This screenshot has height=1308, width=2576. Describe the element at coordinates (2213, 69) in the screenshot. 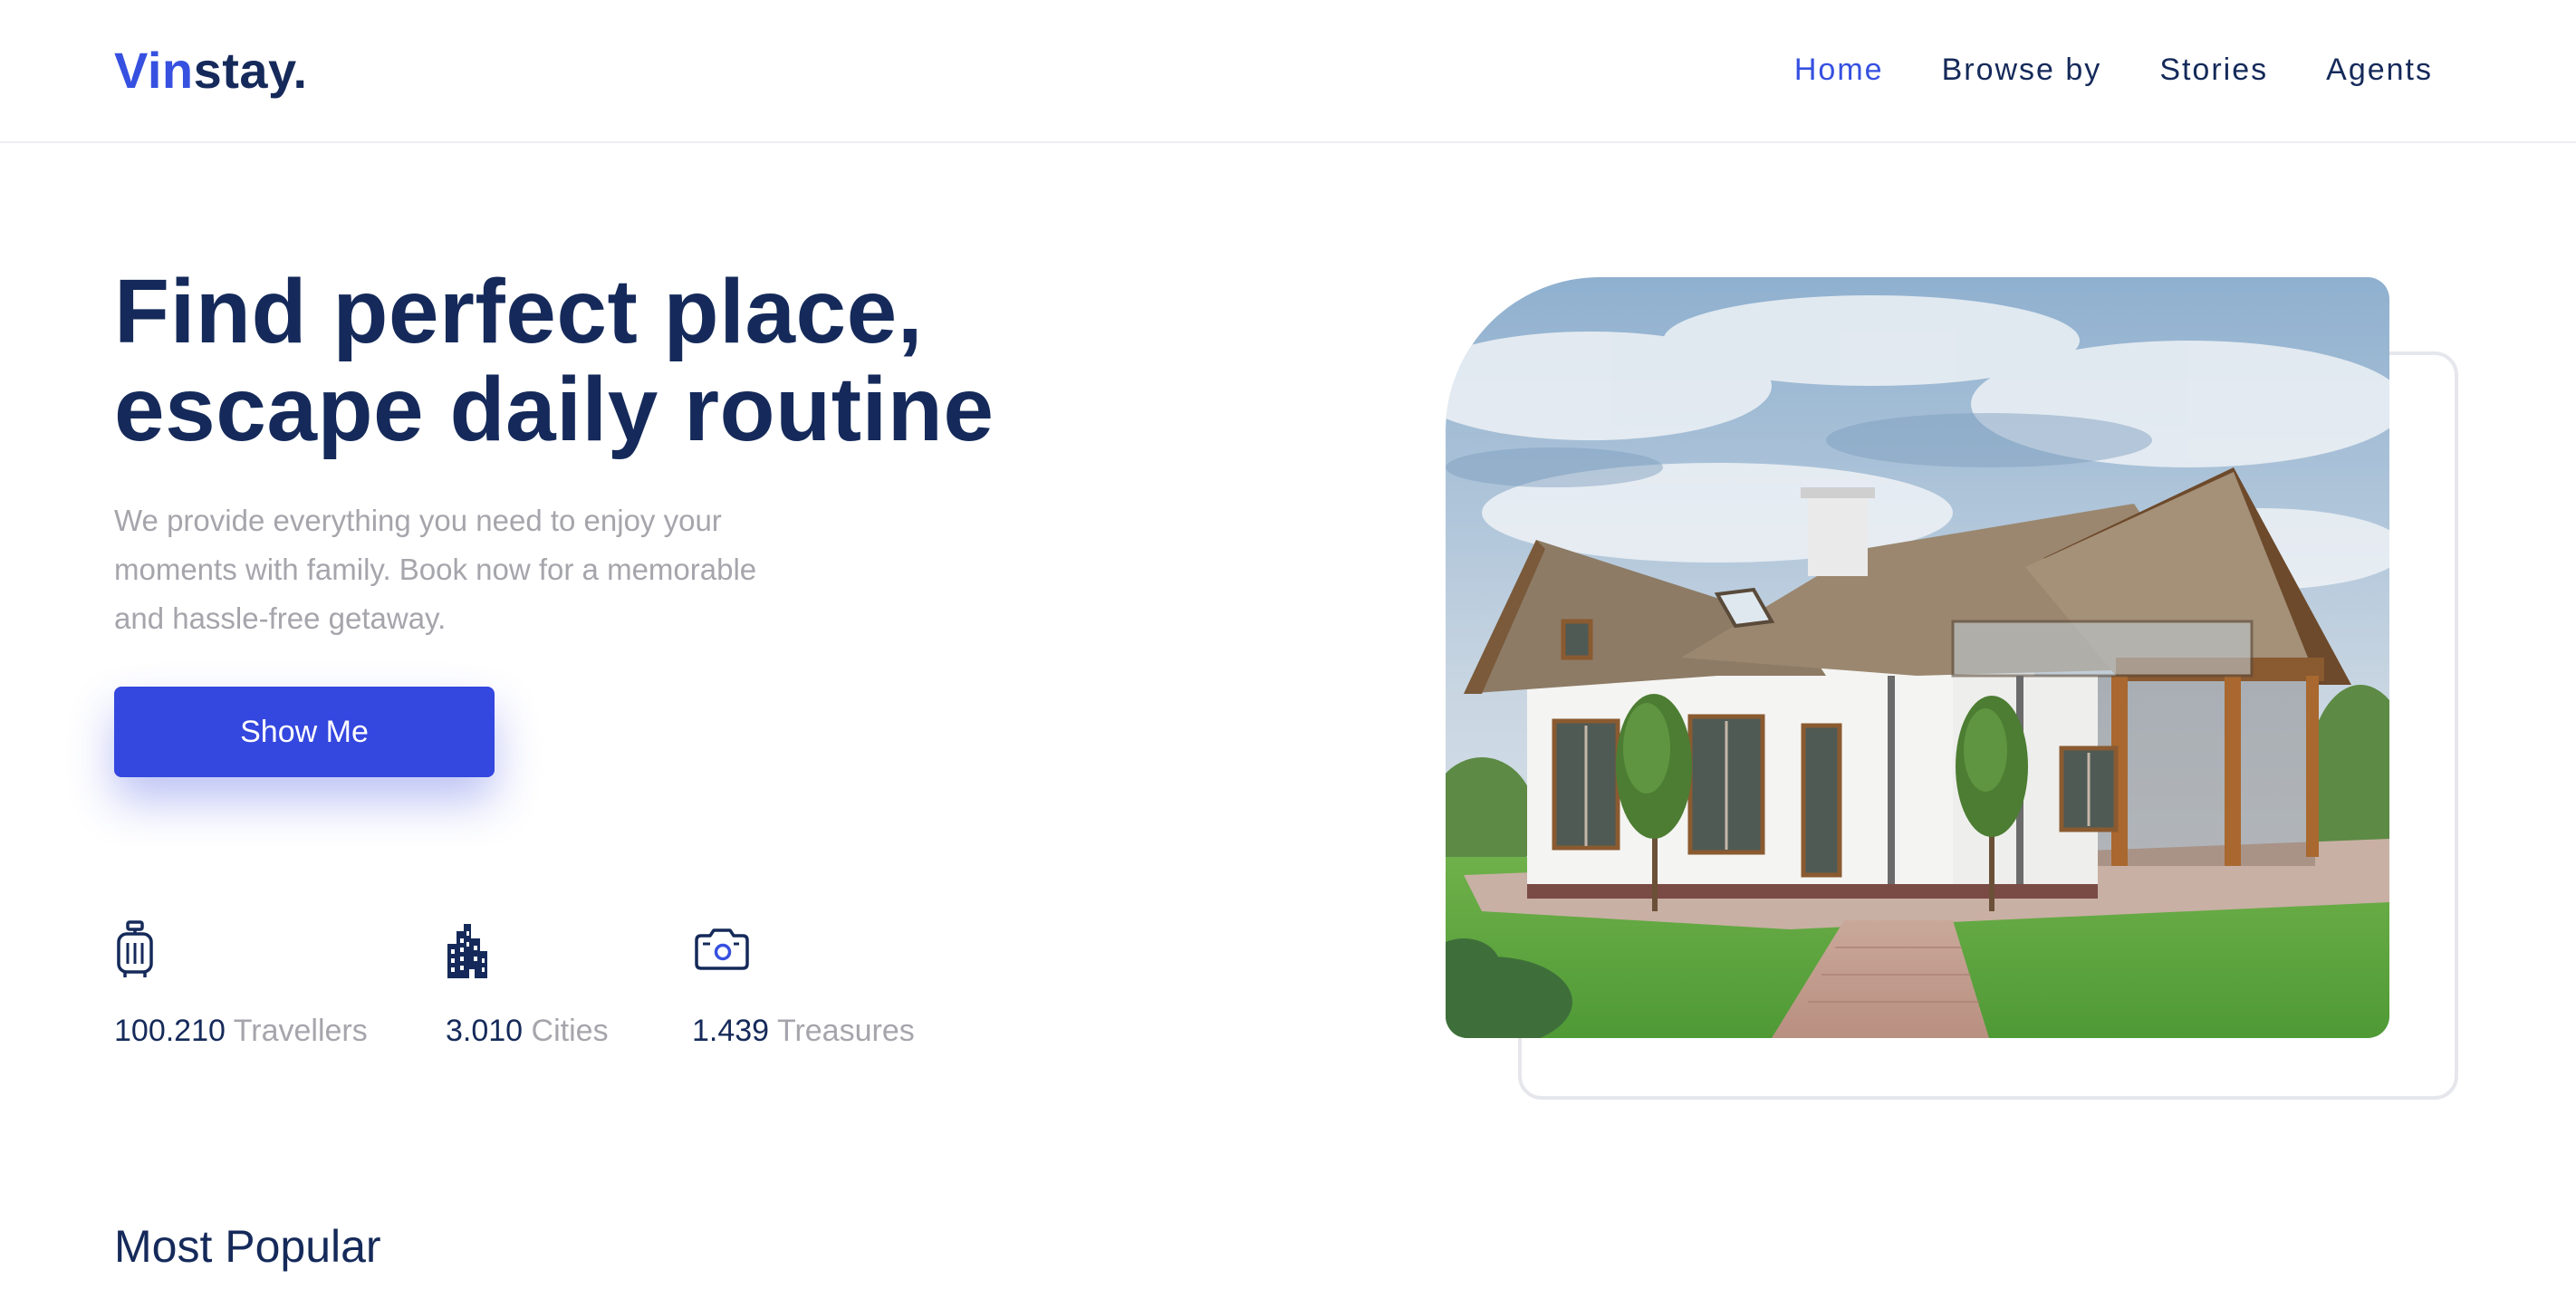

I see `nav-item-stories: Stories` at that location.